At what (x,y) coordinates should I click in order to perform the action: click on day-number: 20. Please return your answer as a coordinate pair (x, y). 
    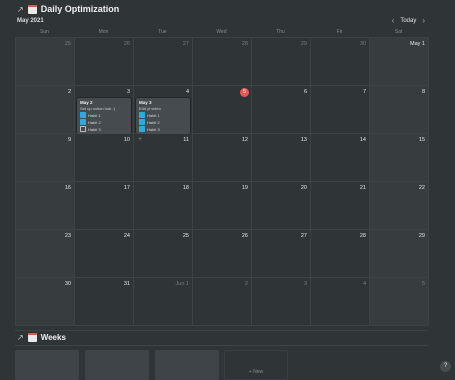
    Looking at the image, I should click on (303, 188).